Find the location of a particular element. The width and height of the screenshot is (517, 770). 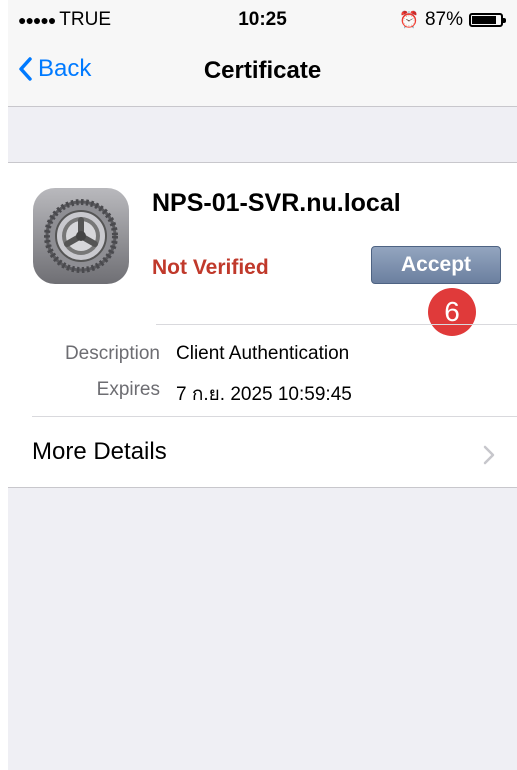

navigation-bar: Back Certificate is located at coordinates (262, 73).